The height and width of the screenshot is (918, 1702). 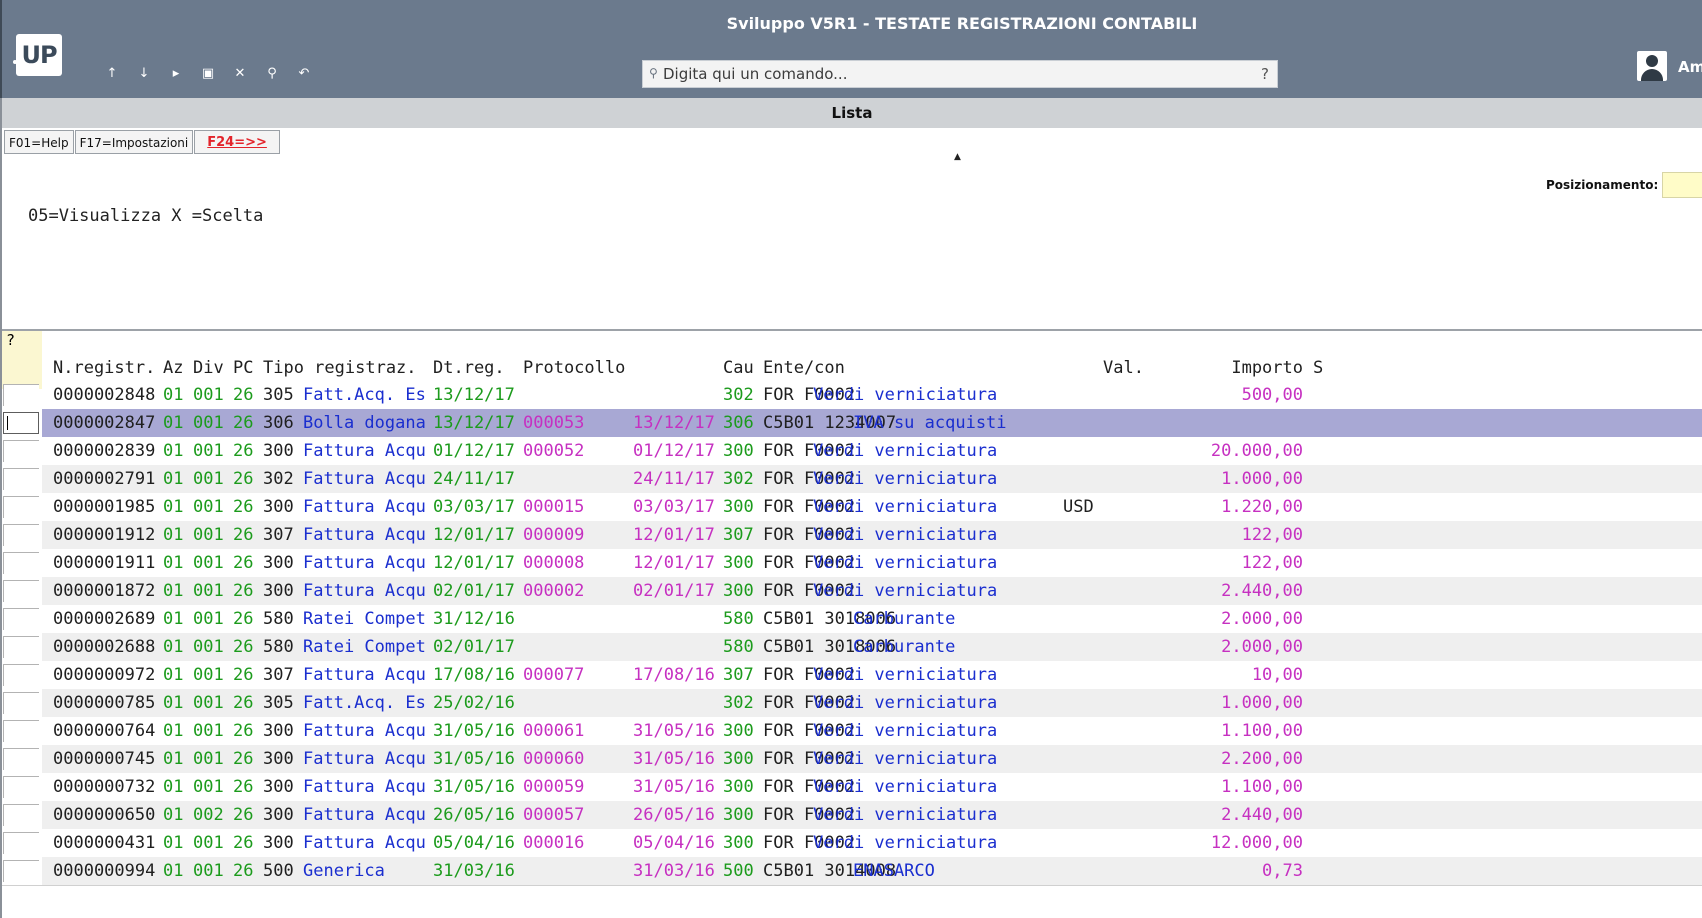 What do you see at coordinates (1123, 368) in the screenshot?
I see `header-val: Val.` at bounding box center [1123, 368].